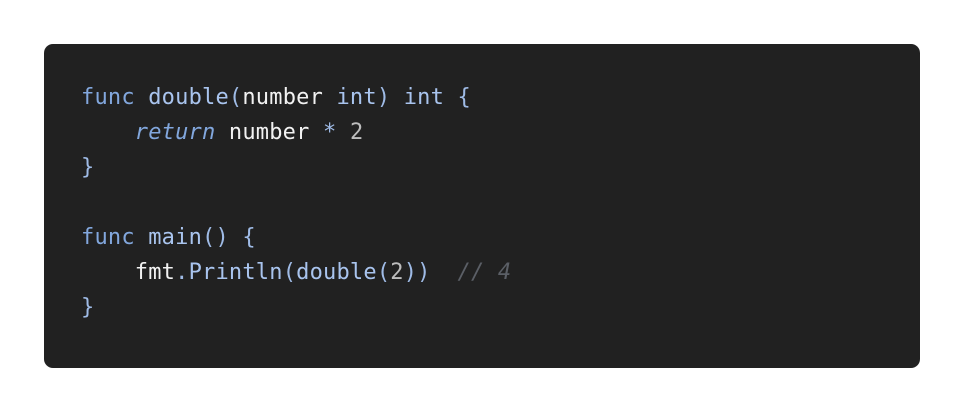 The image size is (962, 412). I want to click on code-line: fmt.Println(double(2)) // 4, so click(296, 272).